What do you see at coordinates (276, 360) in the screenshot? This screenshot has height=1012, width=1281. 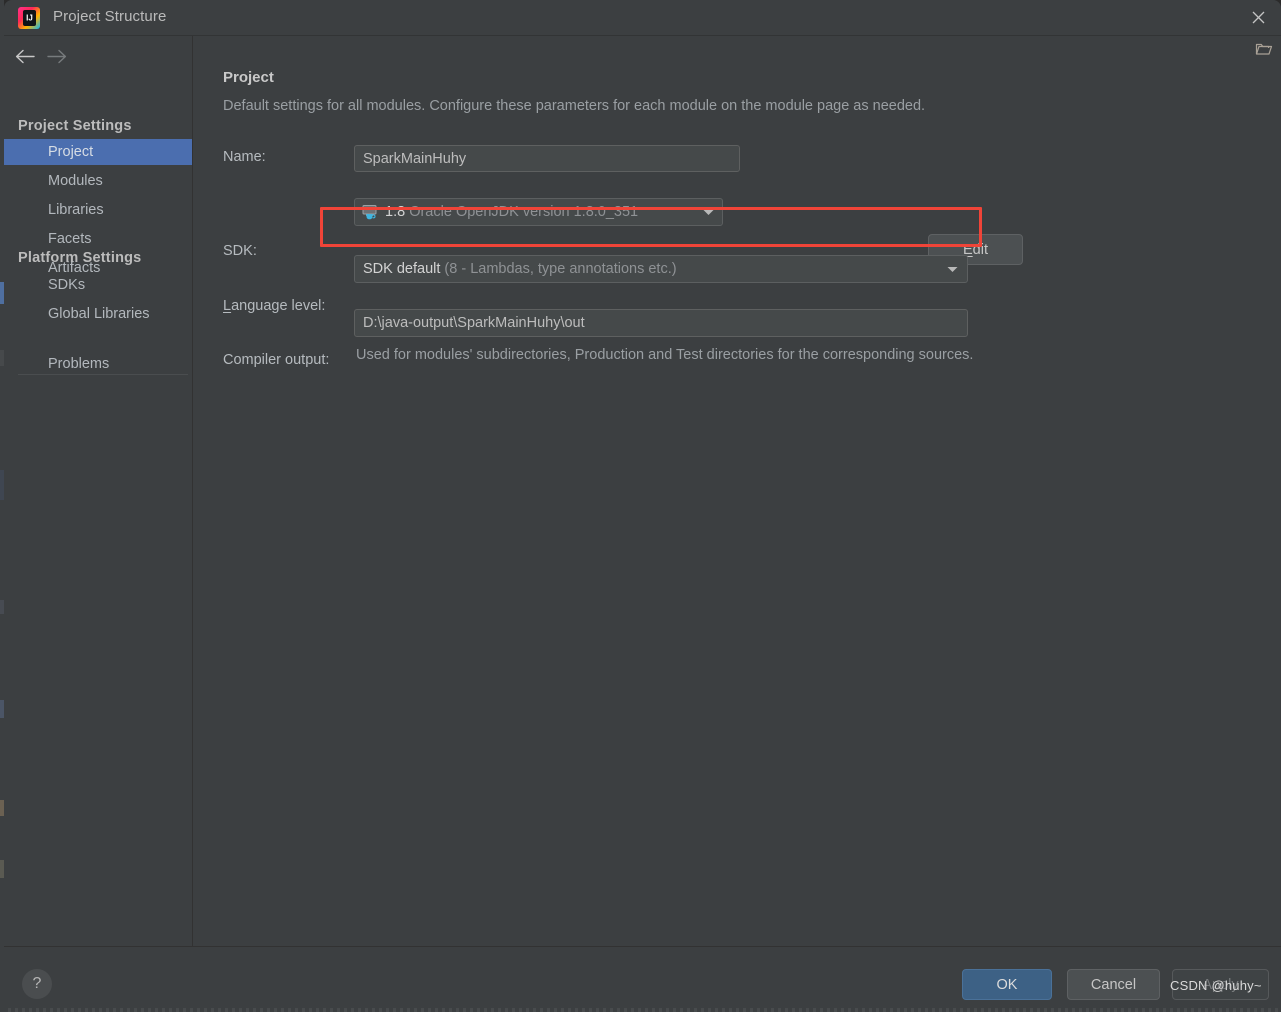 I see `compiler-output-label: Compiler output:` at bounding box center [276, 360].